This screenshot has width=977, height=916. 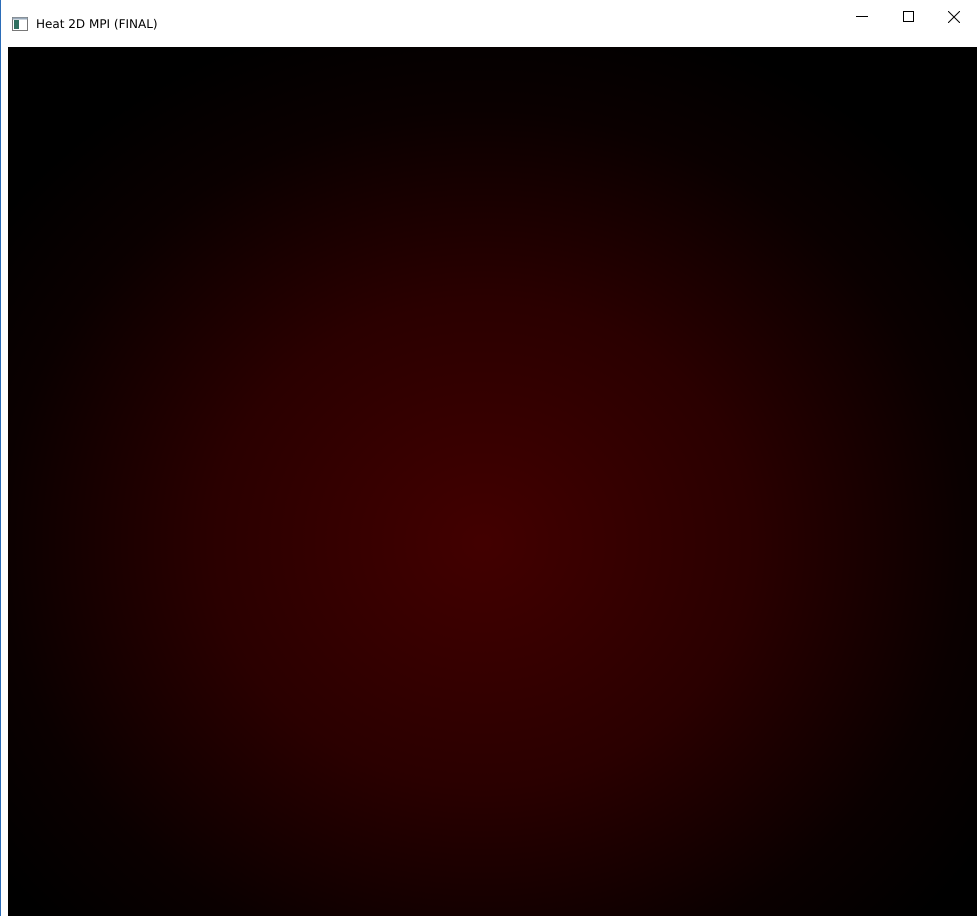 What do you see at coordinates (908, 16) in the screenshot?
I see `maximize-icon` at bounding box center [908, 16].